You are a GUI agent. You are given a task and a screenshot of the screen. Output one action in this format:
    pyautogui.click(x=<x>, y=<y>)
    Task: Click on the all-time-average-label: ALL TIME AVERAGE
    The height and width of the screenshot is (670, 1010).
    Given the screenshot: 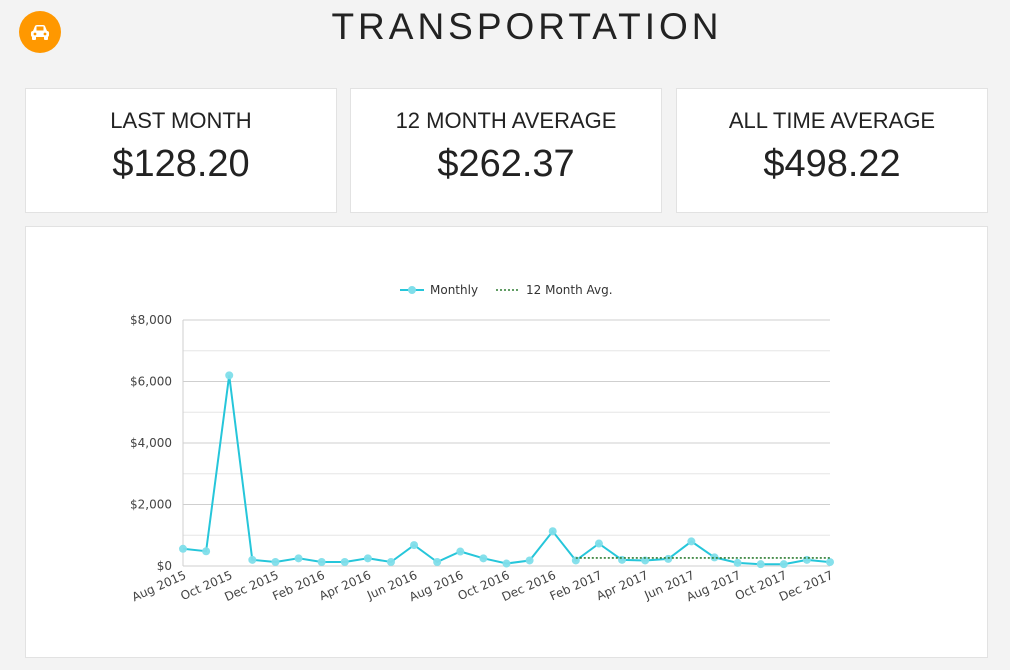 What is the action you would take?
    pyautogui.click(x=832, y=120)
    